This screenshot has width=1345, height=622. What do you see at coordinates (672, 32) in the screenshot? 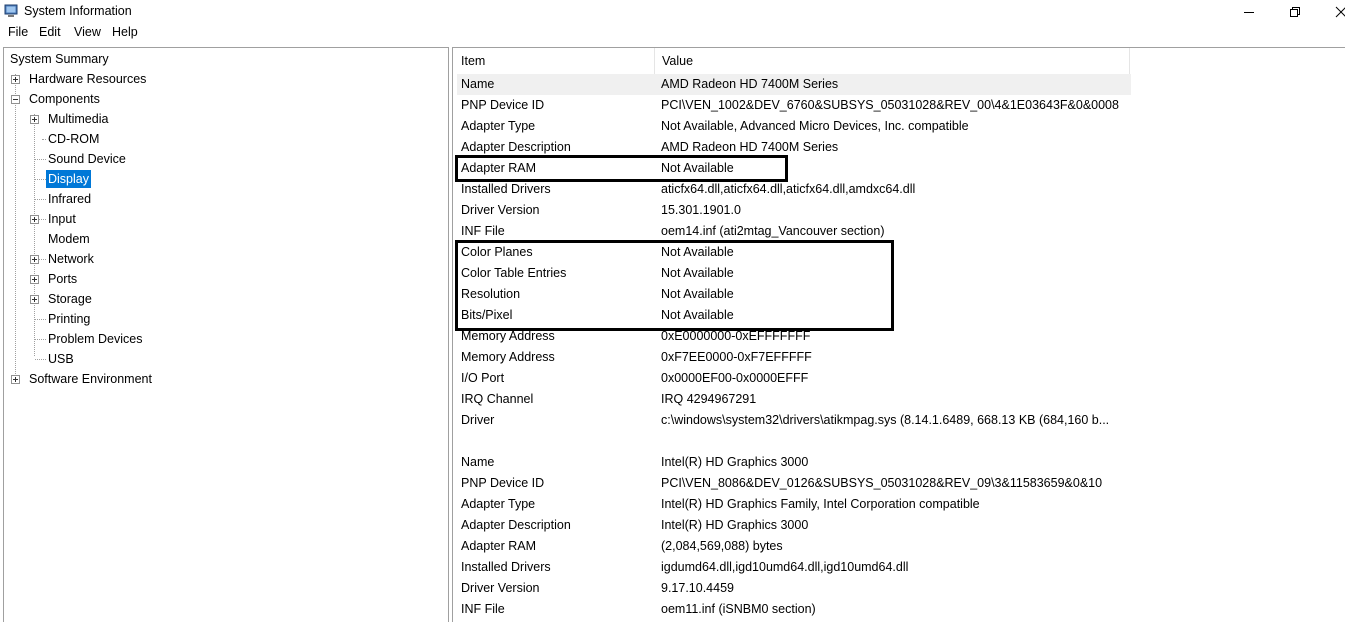
I see `menu-bar: File Edit View Help` at bounding box center [672, 32].